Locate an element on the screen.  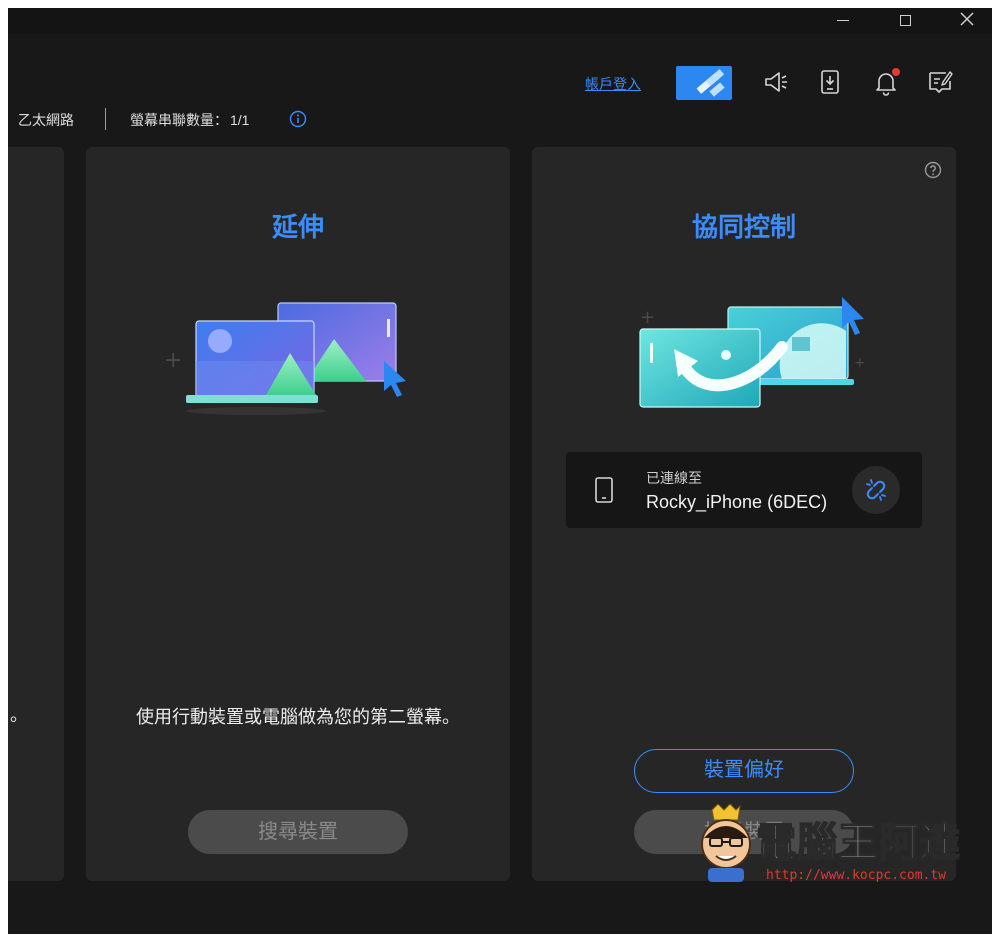
maximize-icon is located at coordinates (905, 20).